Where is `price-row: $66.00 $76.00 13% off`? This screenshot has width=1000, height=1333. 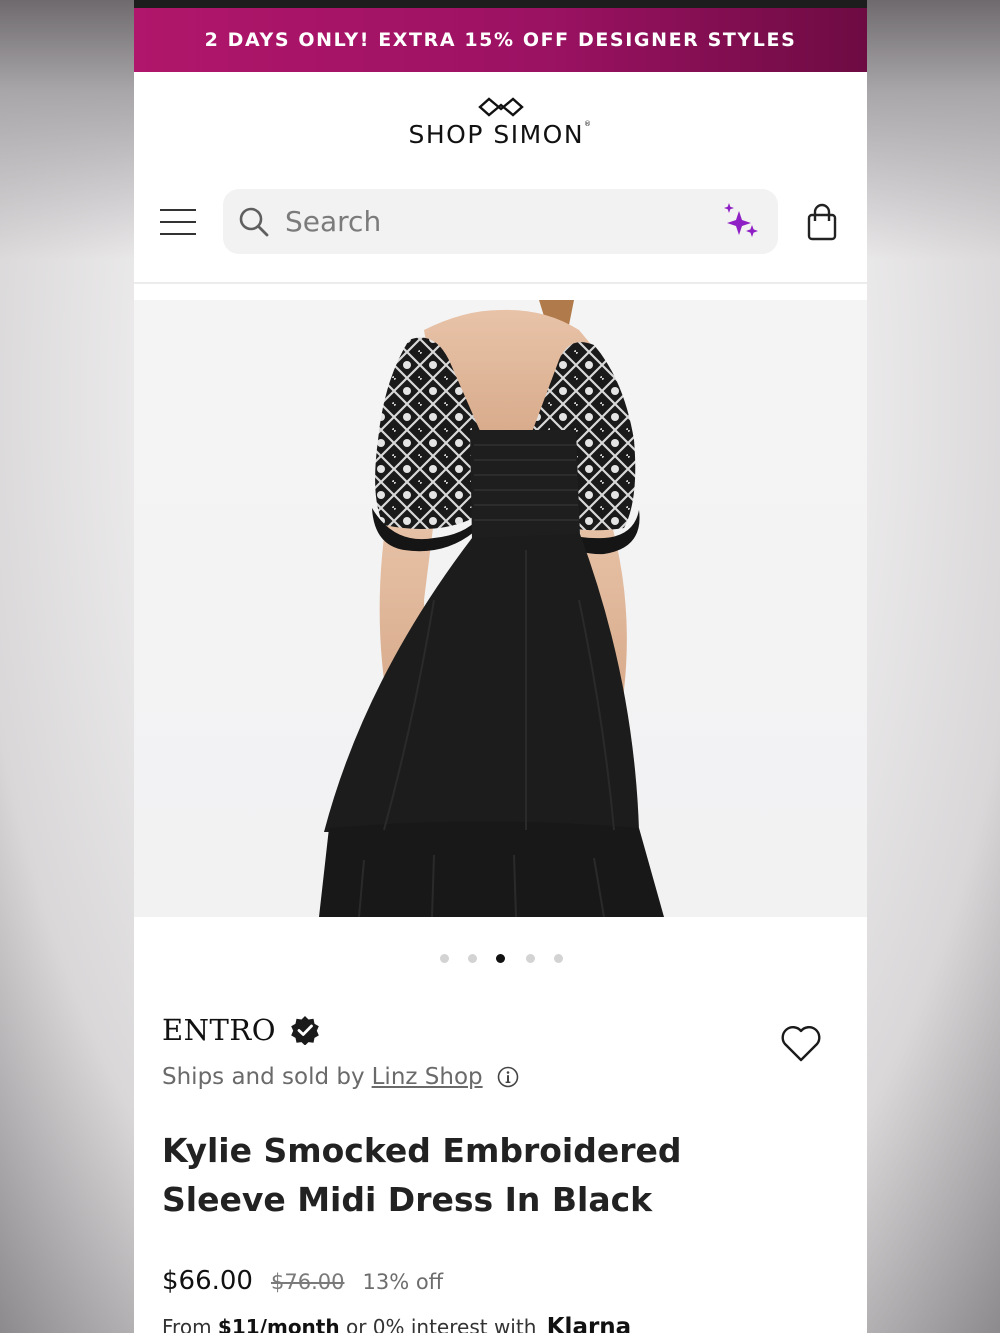
price-row: $66.00 $76.00 13% off is located at coordinates (302, 1281).